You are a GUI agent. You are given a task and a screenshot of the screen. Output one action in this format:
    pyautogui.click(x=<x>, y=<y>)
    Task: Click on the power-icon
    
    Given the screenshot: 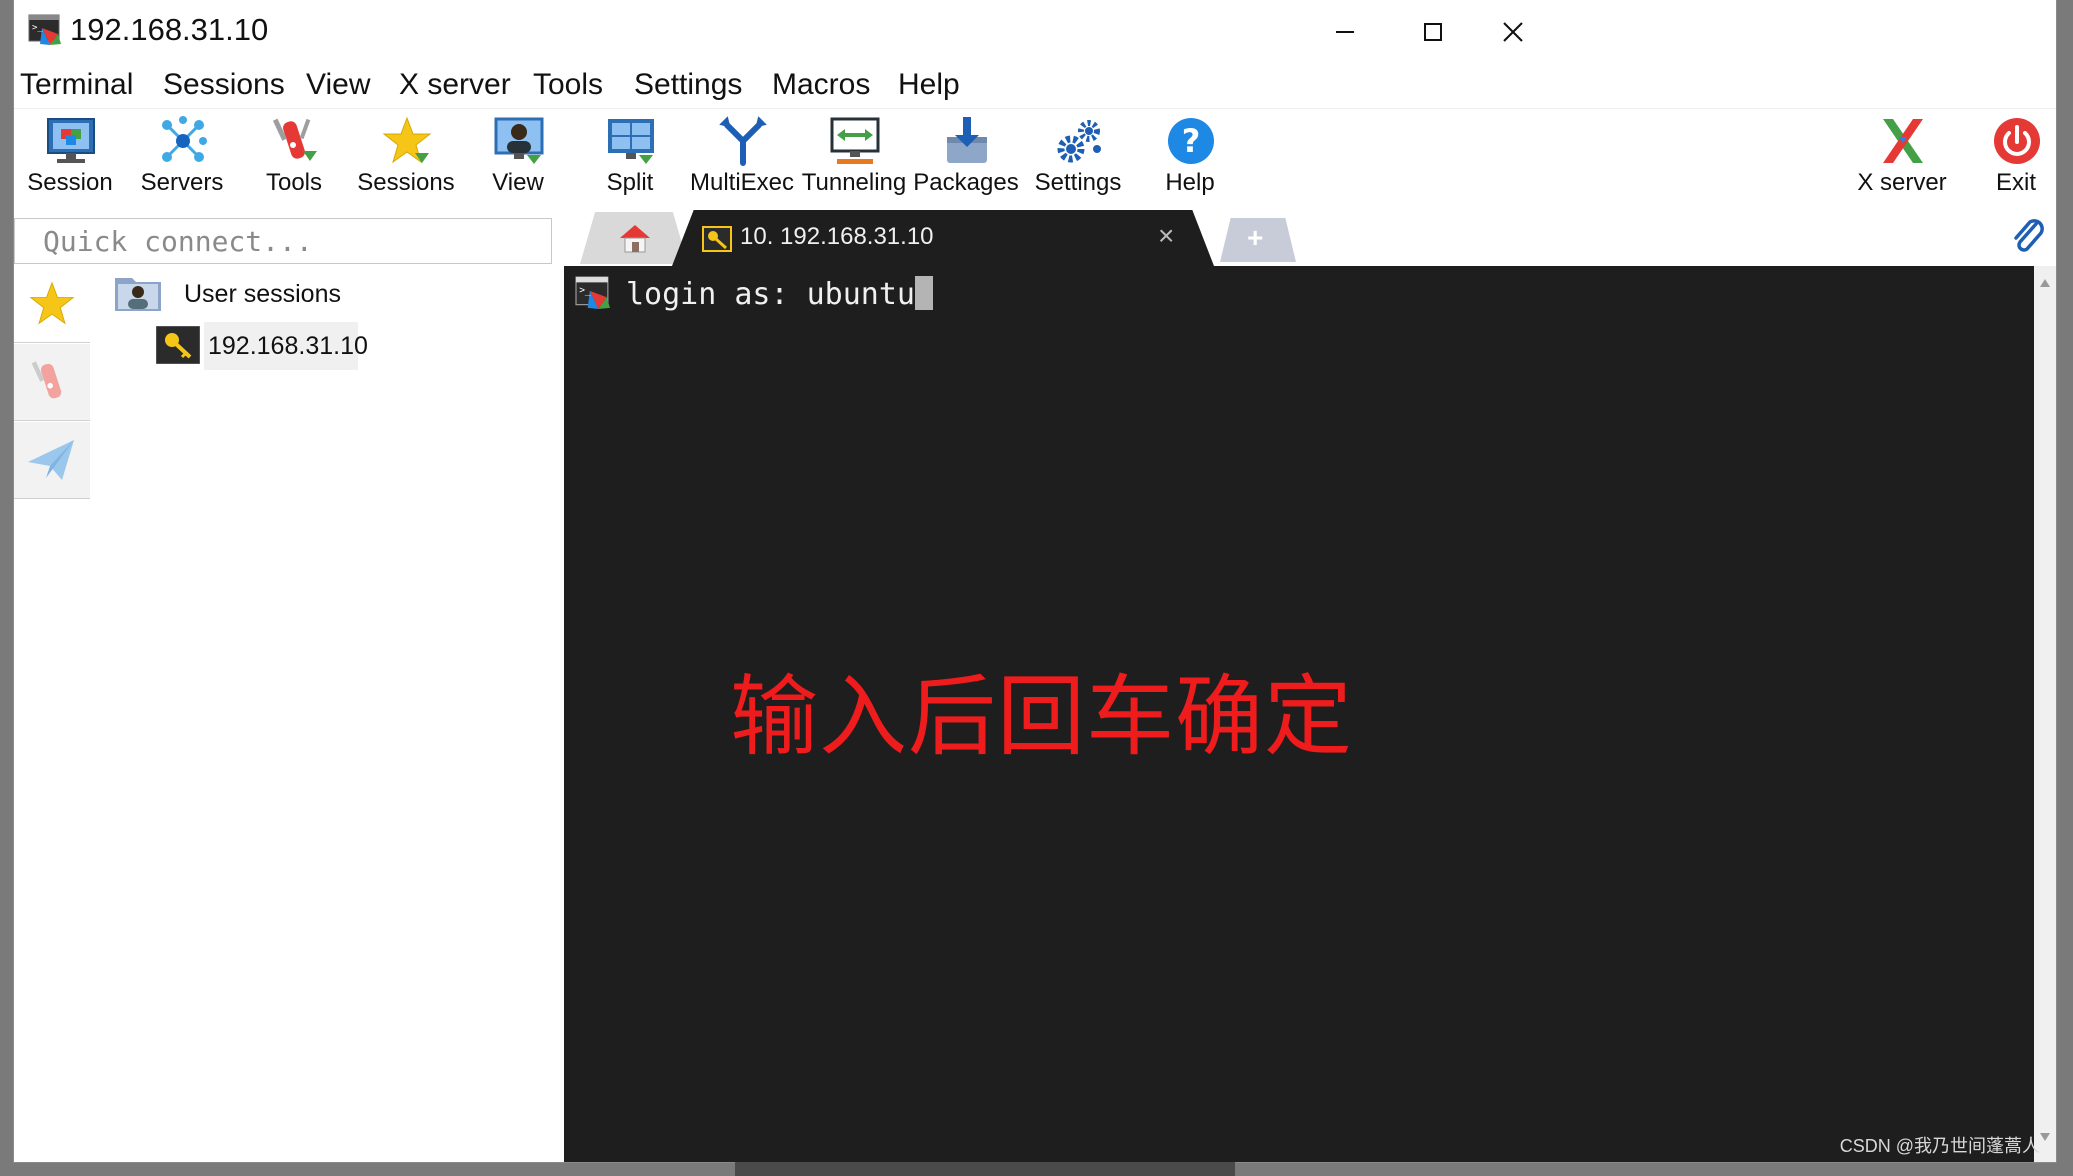 What is the action you would take?
    pyautogui.click(x=2017, y=141)
    